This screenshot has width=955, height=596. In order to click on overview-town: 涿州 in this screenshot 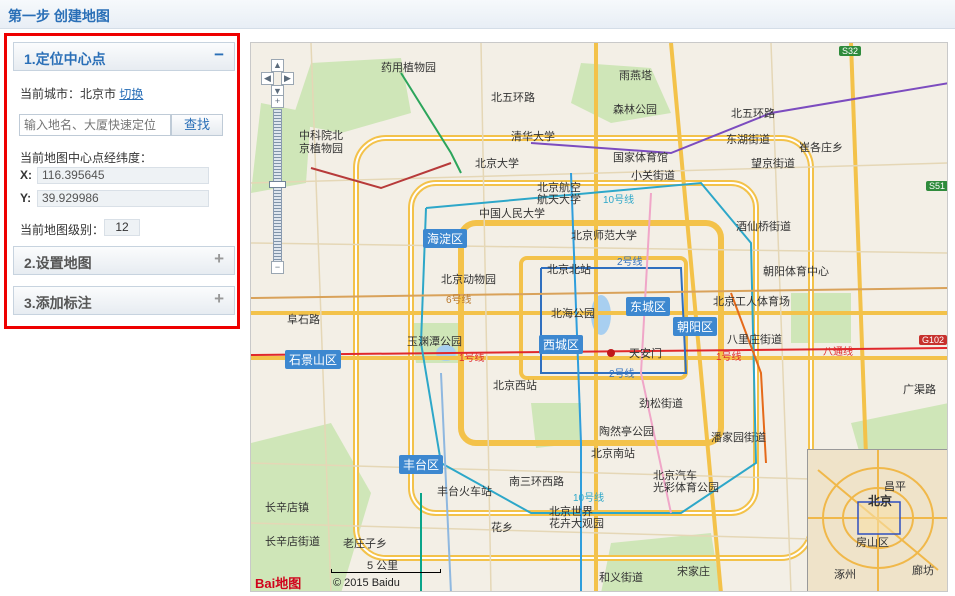, I will do `click(845, 575)`.